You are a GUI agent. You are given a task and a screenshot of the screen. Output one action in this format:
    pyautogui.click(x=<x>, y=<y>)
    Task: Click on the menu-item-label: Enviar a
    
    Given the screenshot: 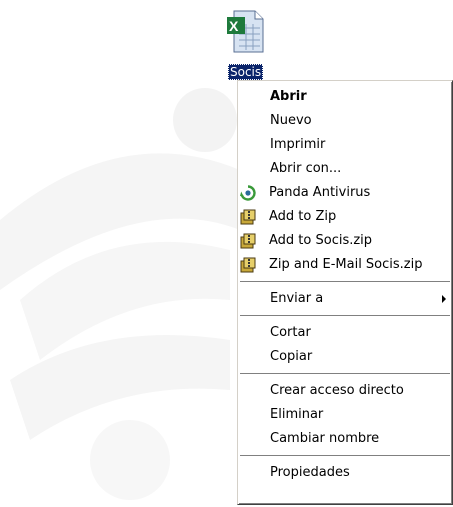 What is the action you would take?
    pyautogui.click(x=297, y=298)
    